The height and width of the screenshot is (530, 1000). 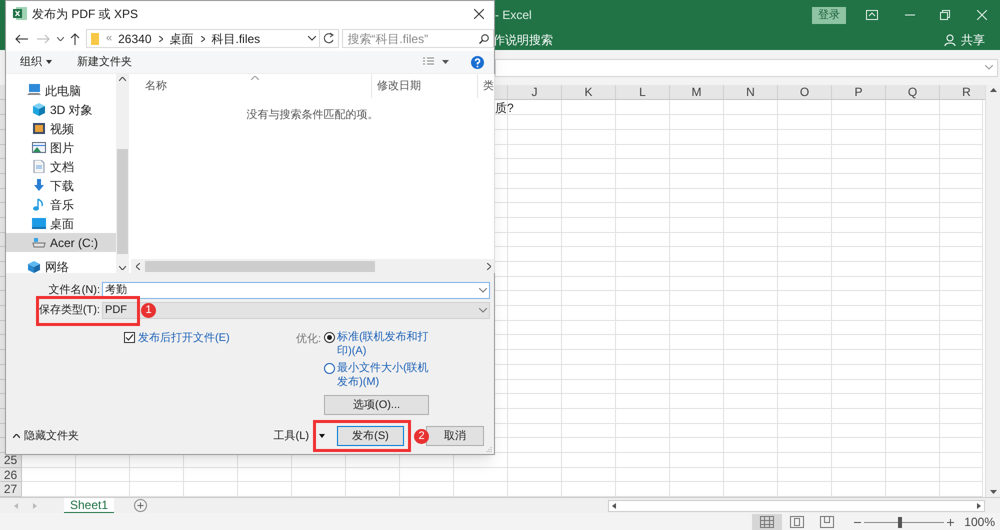 What do you see at coordinates (236, 39) in the screenshot?
I see `breadcrumb-item: 科目.files` at bounding box center [236, 39].